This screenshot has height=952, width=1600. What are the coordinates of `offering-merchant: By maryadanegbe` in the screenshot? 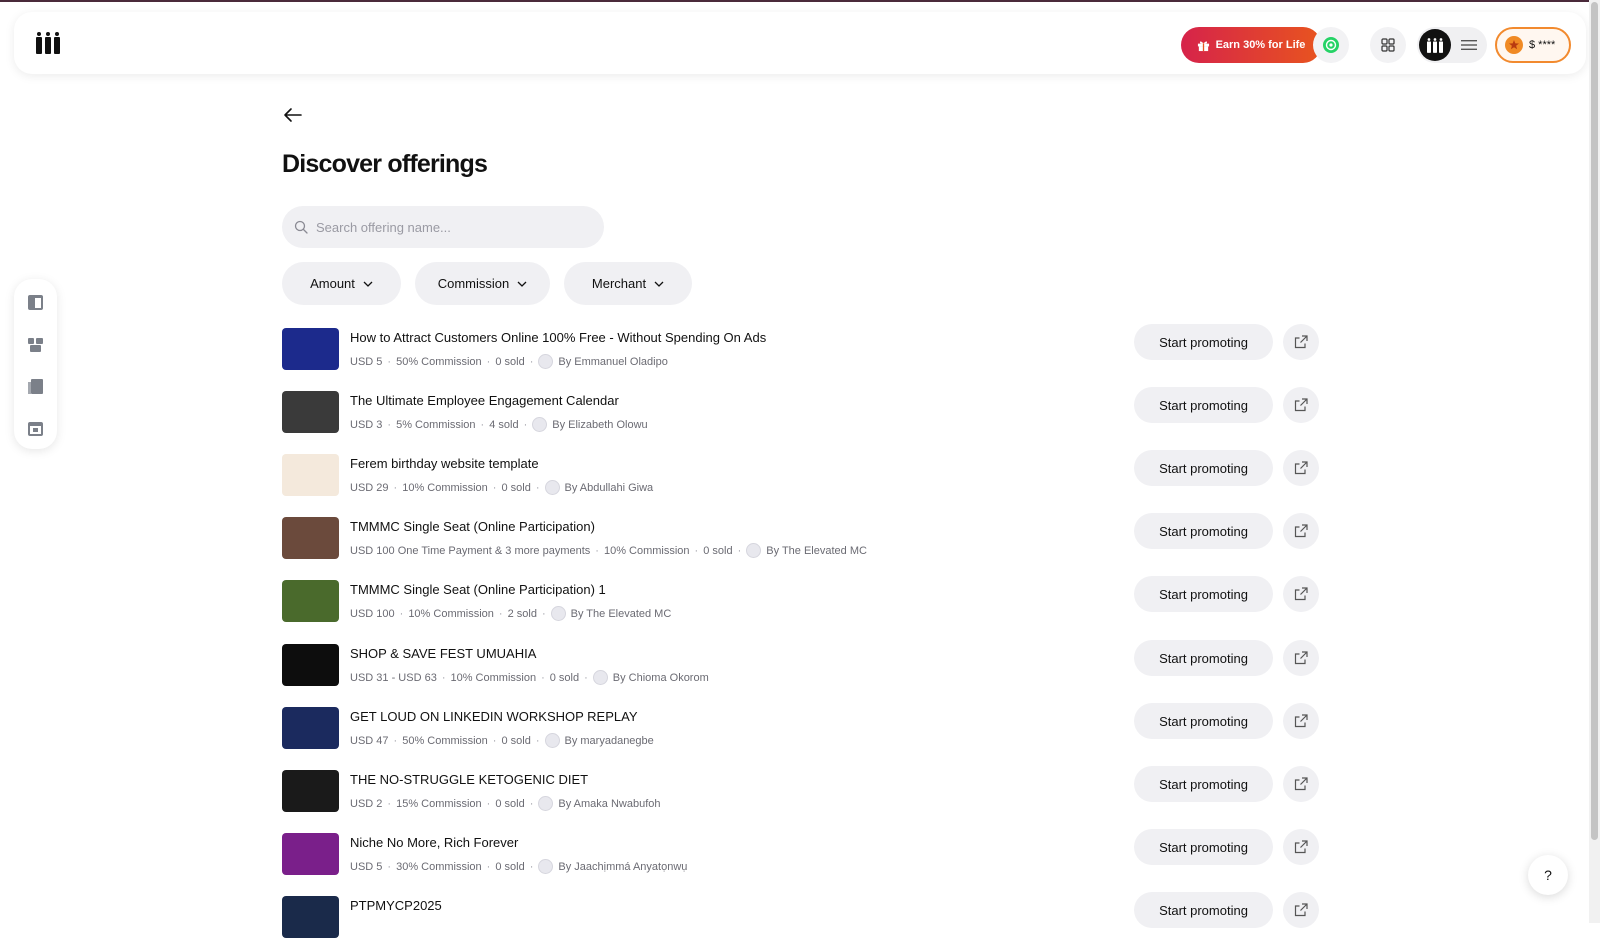 It's located at (609, 741).